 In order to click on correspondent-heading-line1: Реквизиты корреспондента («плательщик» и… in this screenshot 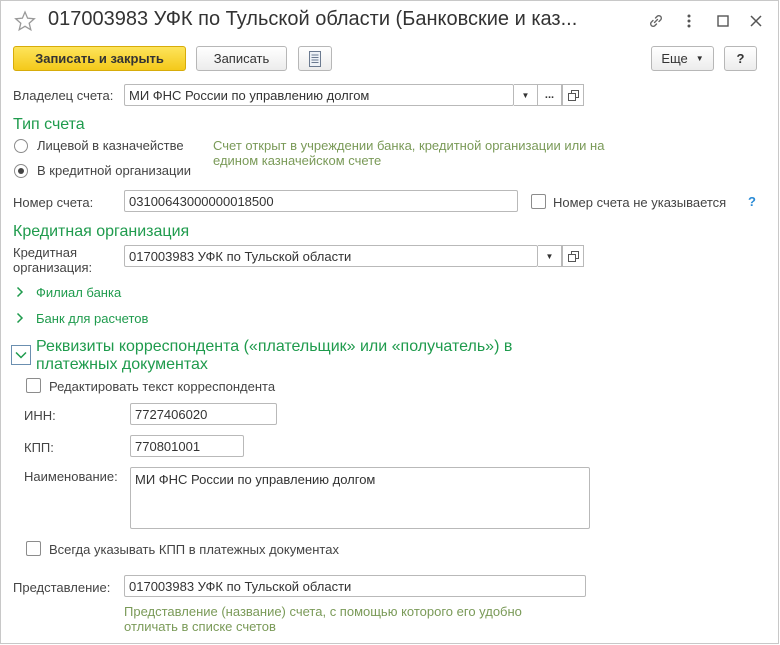, I will do `click(274, 346)`.